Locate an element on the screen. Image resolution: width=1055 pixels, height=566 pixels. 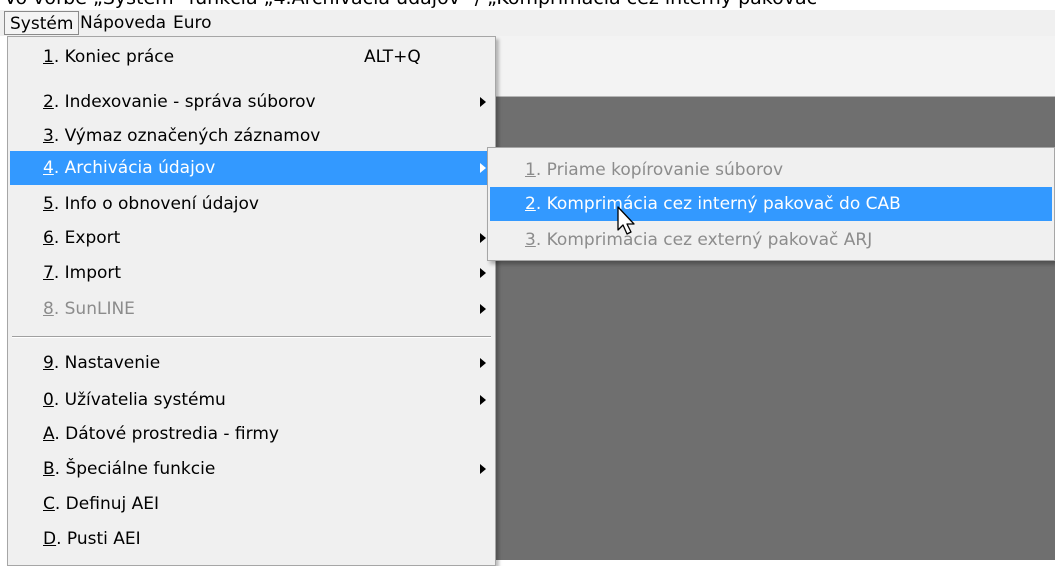
menu-item-label: . Užívatelia systému is located at coordinates (139, 400).